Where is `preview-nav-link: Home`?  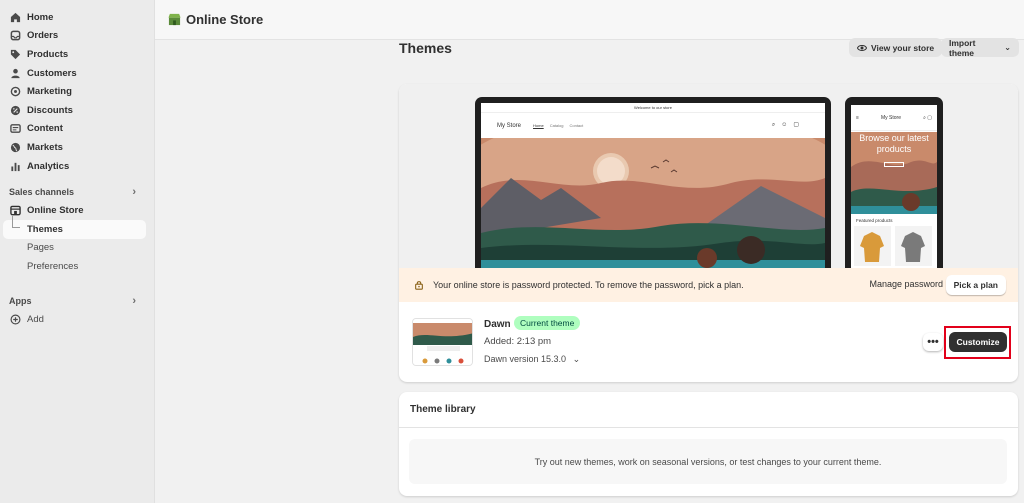 preview-nav-link: Home is located at coordinates (538, 125).